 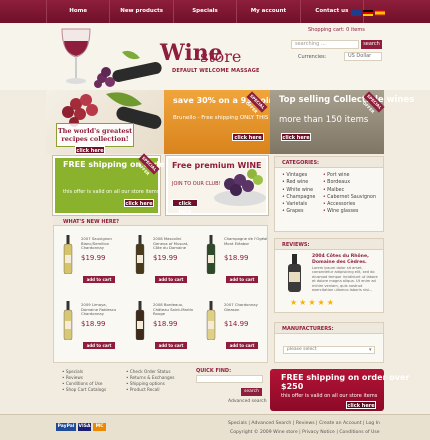 What do you see at coordinates (347, 100) in the screenshot?
I see `top-selling-title: Top selling Collectible wines` at bounding box center [347, 100].